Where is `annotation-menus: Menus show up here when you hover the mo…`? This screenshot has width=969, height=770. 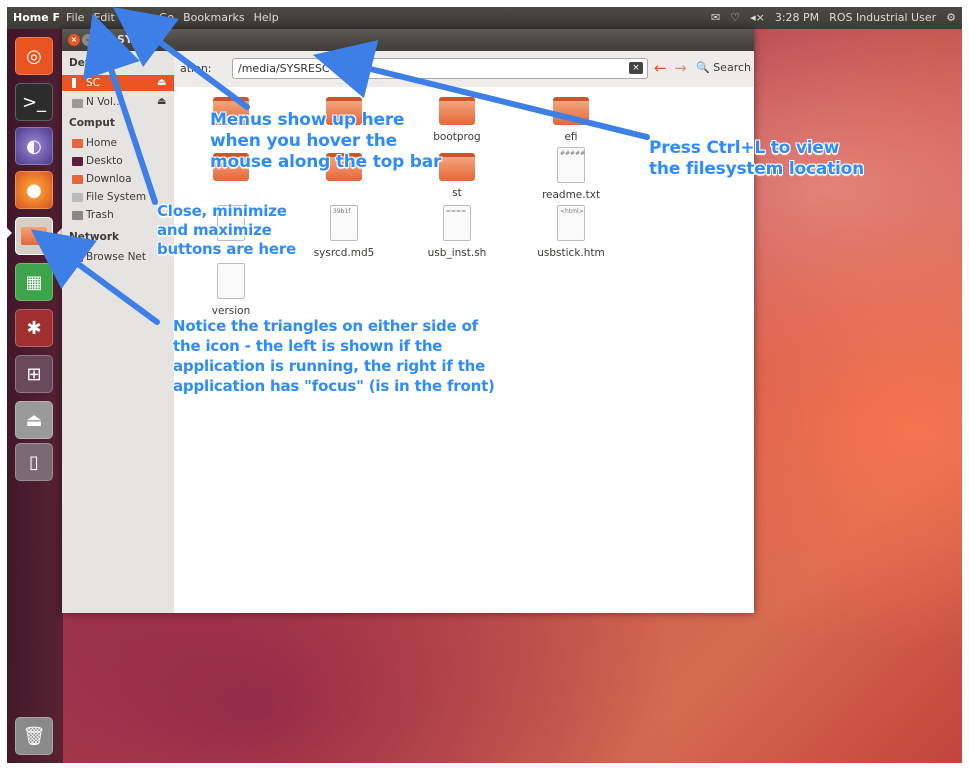
annotation-menus: Menus show up here when you hover the mo… is located at coordinates (326, 141).